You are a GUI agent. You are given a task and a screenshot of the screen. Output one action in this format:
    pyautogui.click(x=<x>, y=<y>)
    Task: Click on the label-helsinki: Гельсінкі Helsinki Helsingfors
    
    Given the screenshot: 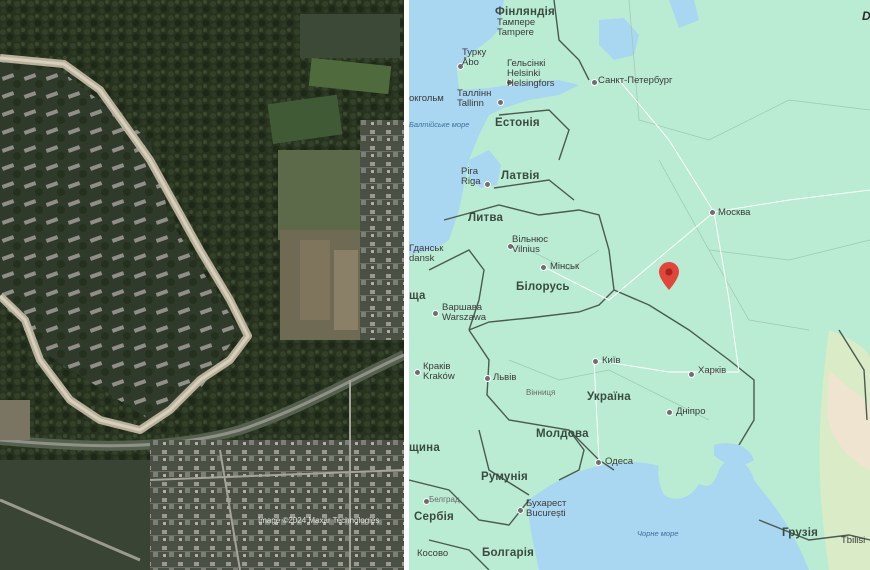 What is the action you would take?
    pyautogui.click(x=531, y=73)
    